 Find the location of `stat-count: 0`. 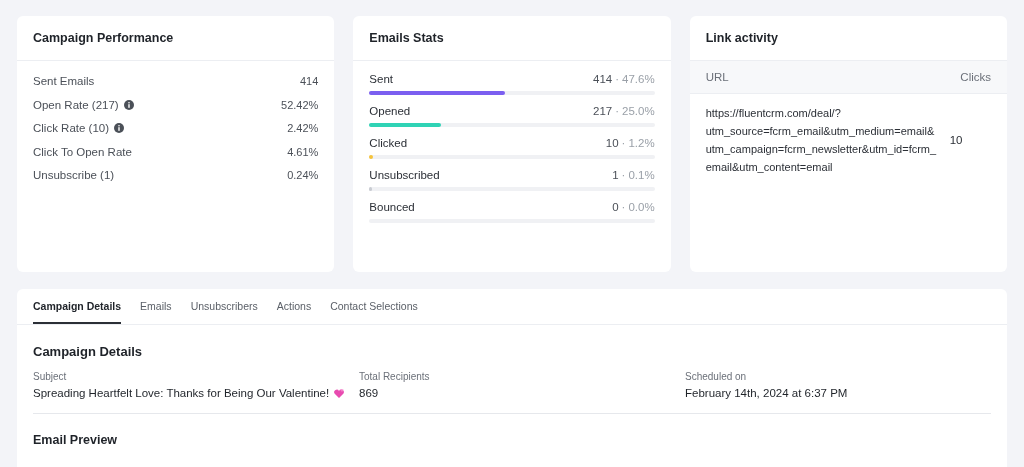

stat-count: 0 is located at coordinates (615, 207).